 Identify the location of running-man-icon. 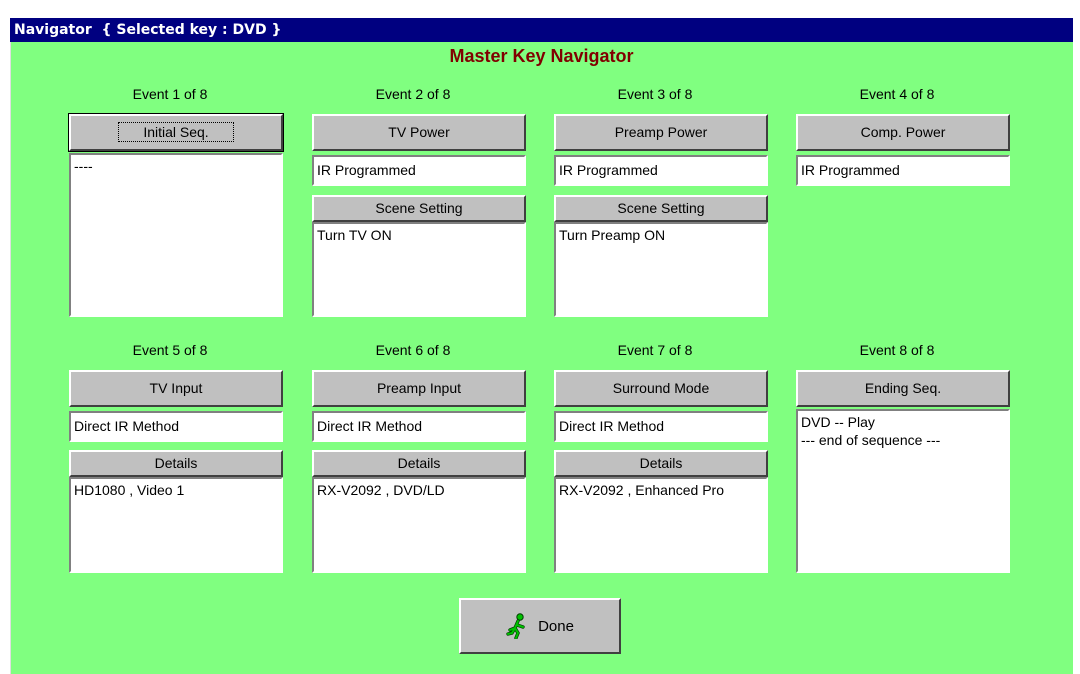
(515, 626).